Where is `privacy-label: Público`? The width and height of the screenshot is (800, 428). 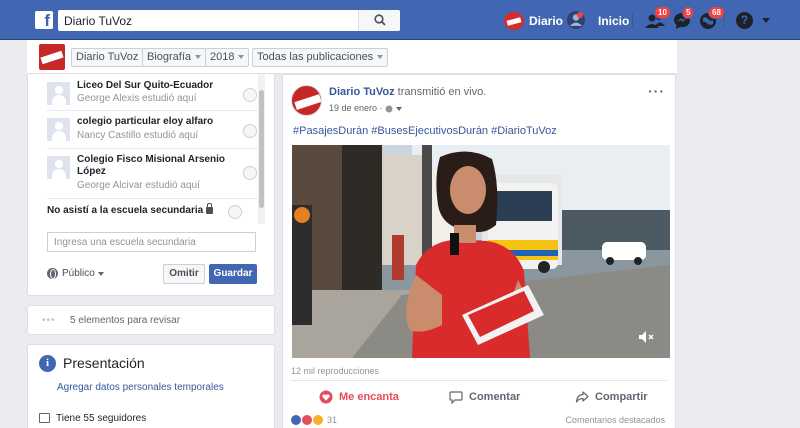
privacy-label: Público is located at coordinates (78, 273).